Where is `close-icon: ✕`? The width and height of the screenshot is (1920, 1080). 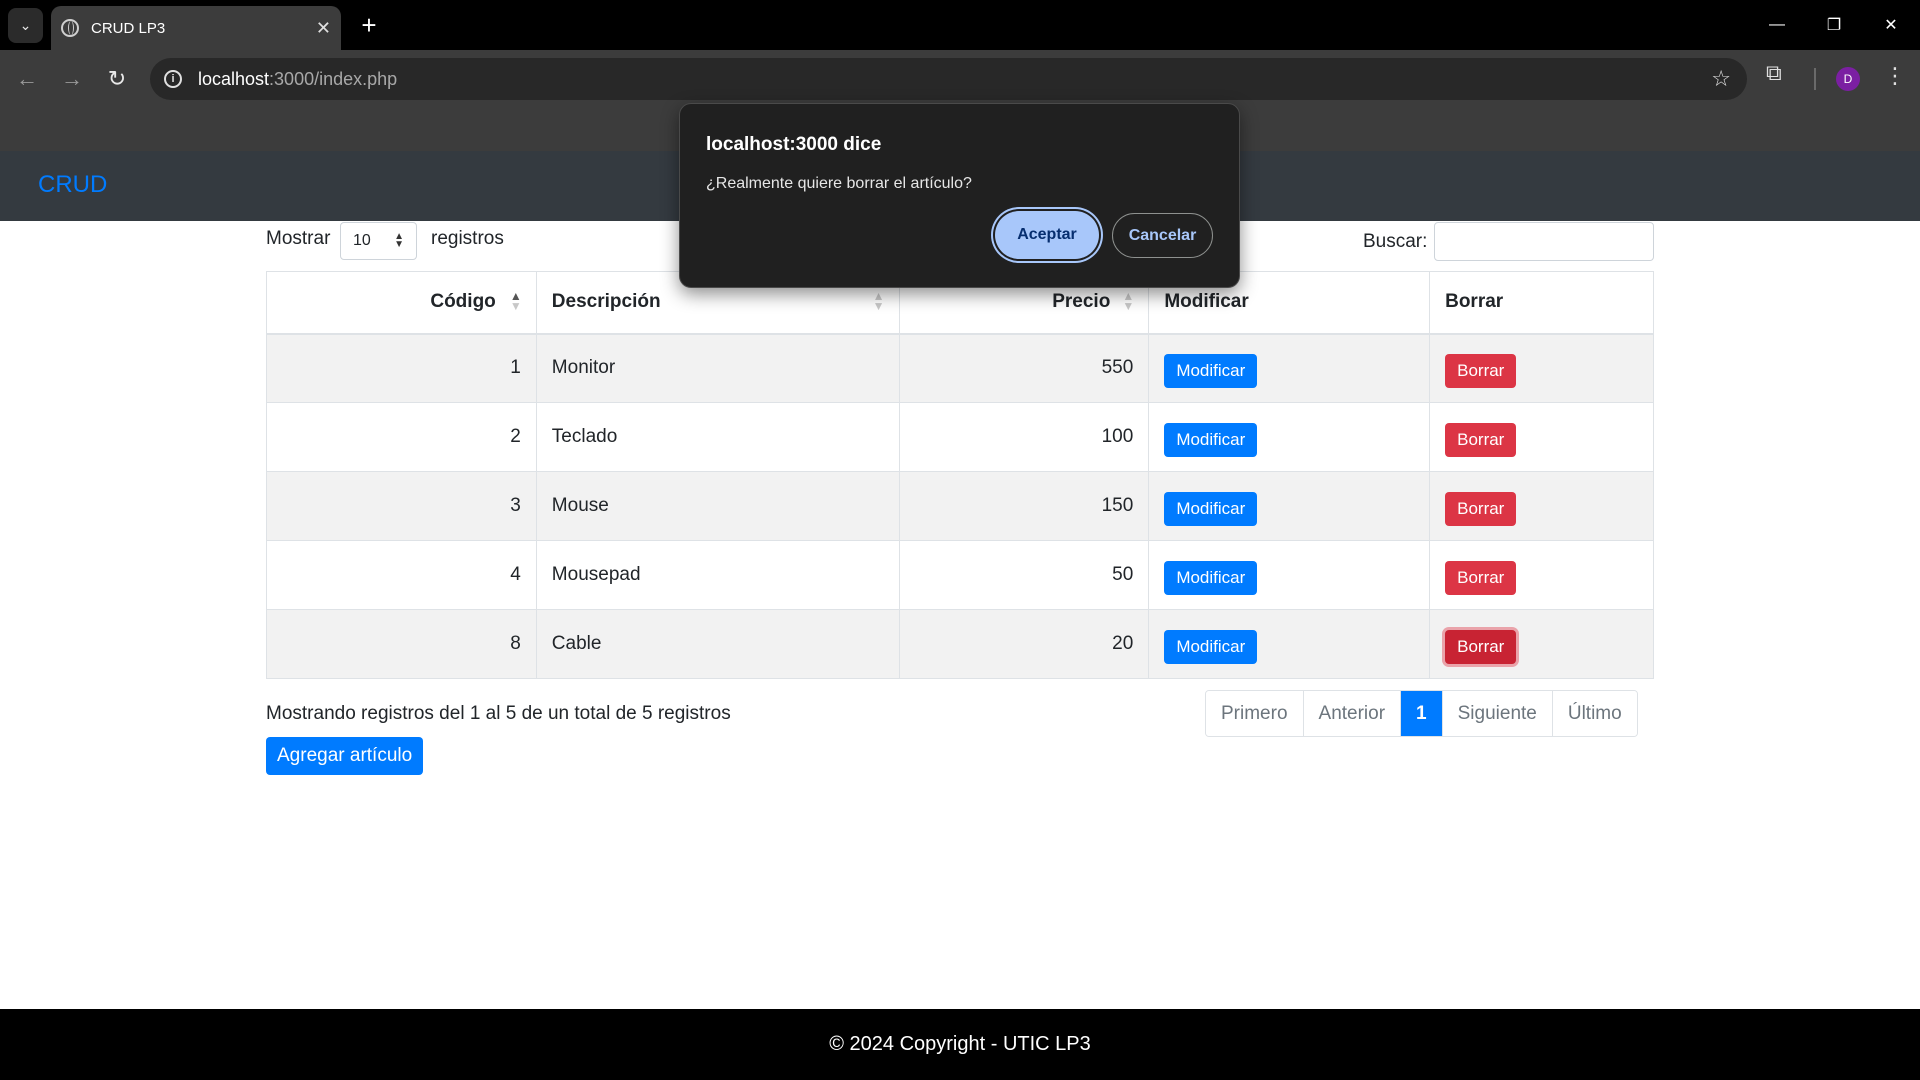
close-icon: ✕ is located at coordinates (323, 28).